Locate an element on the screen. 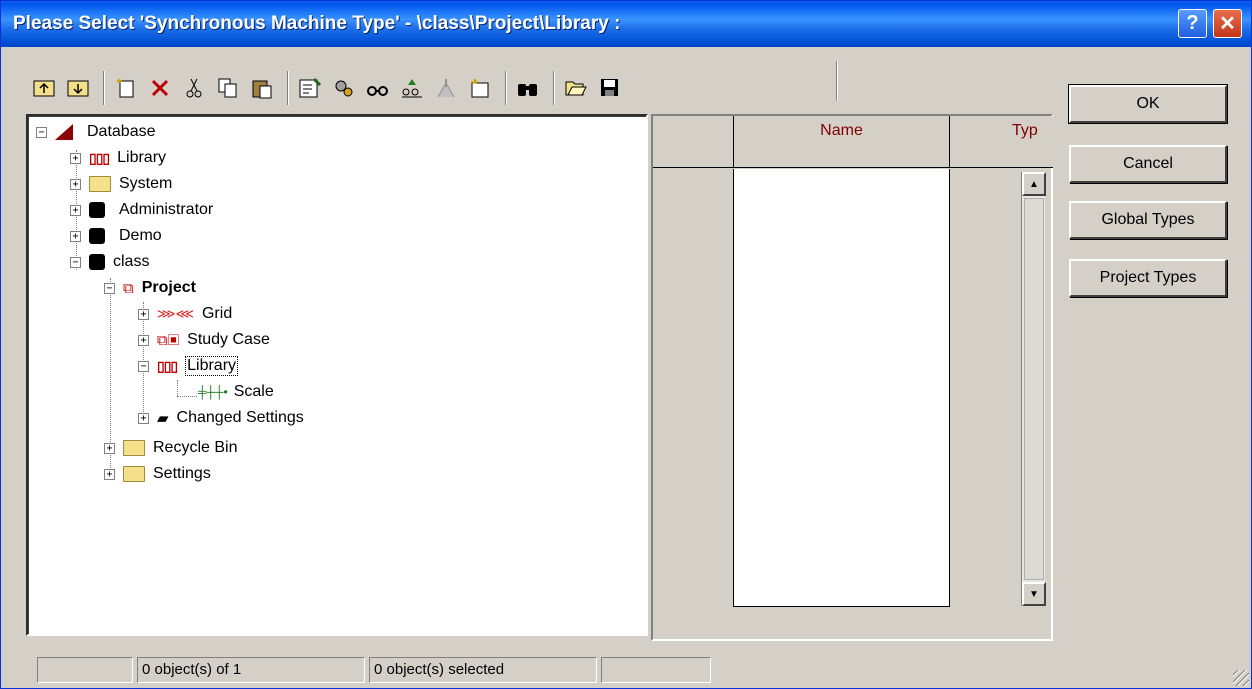 The image size is (1252, 689). status-bar: 0 object(s) of 1 0 object(s) selected is located at coordinates (626, 669).